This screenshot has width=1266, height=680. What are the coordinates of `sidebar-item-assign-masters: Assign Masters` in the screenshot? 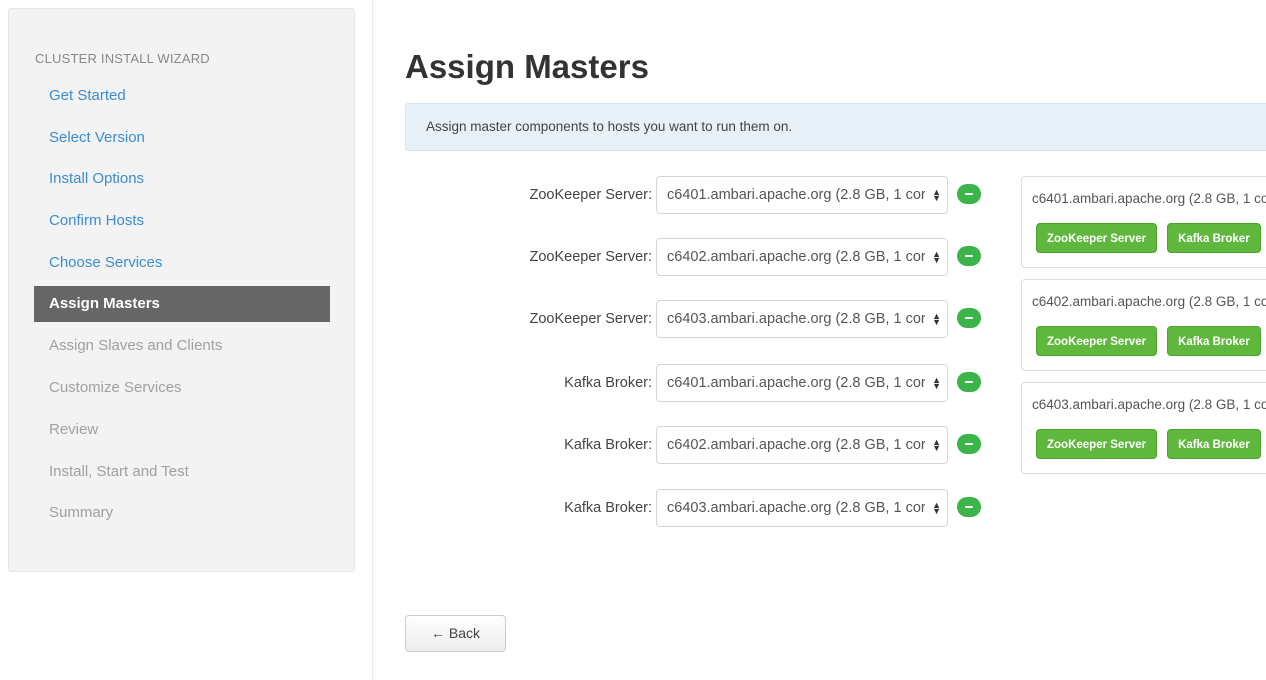 It's located at (182, 304).